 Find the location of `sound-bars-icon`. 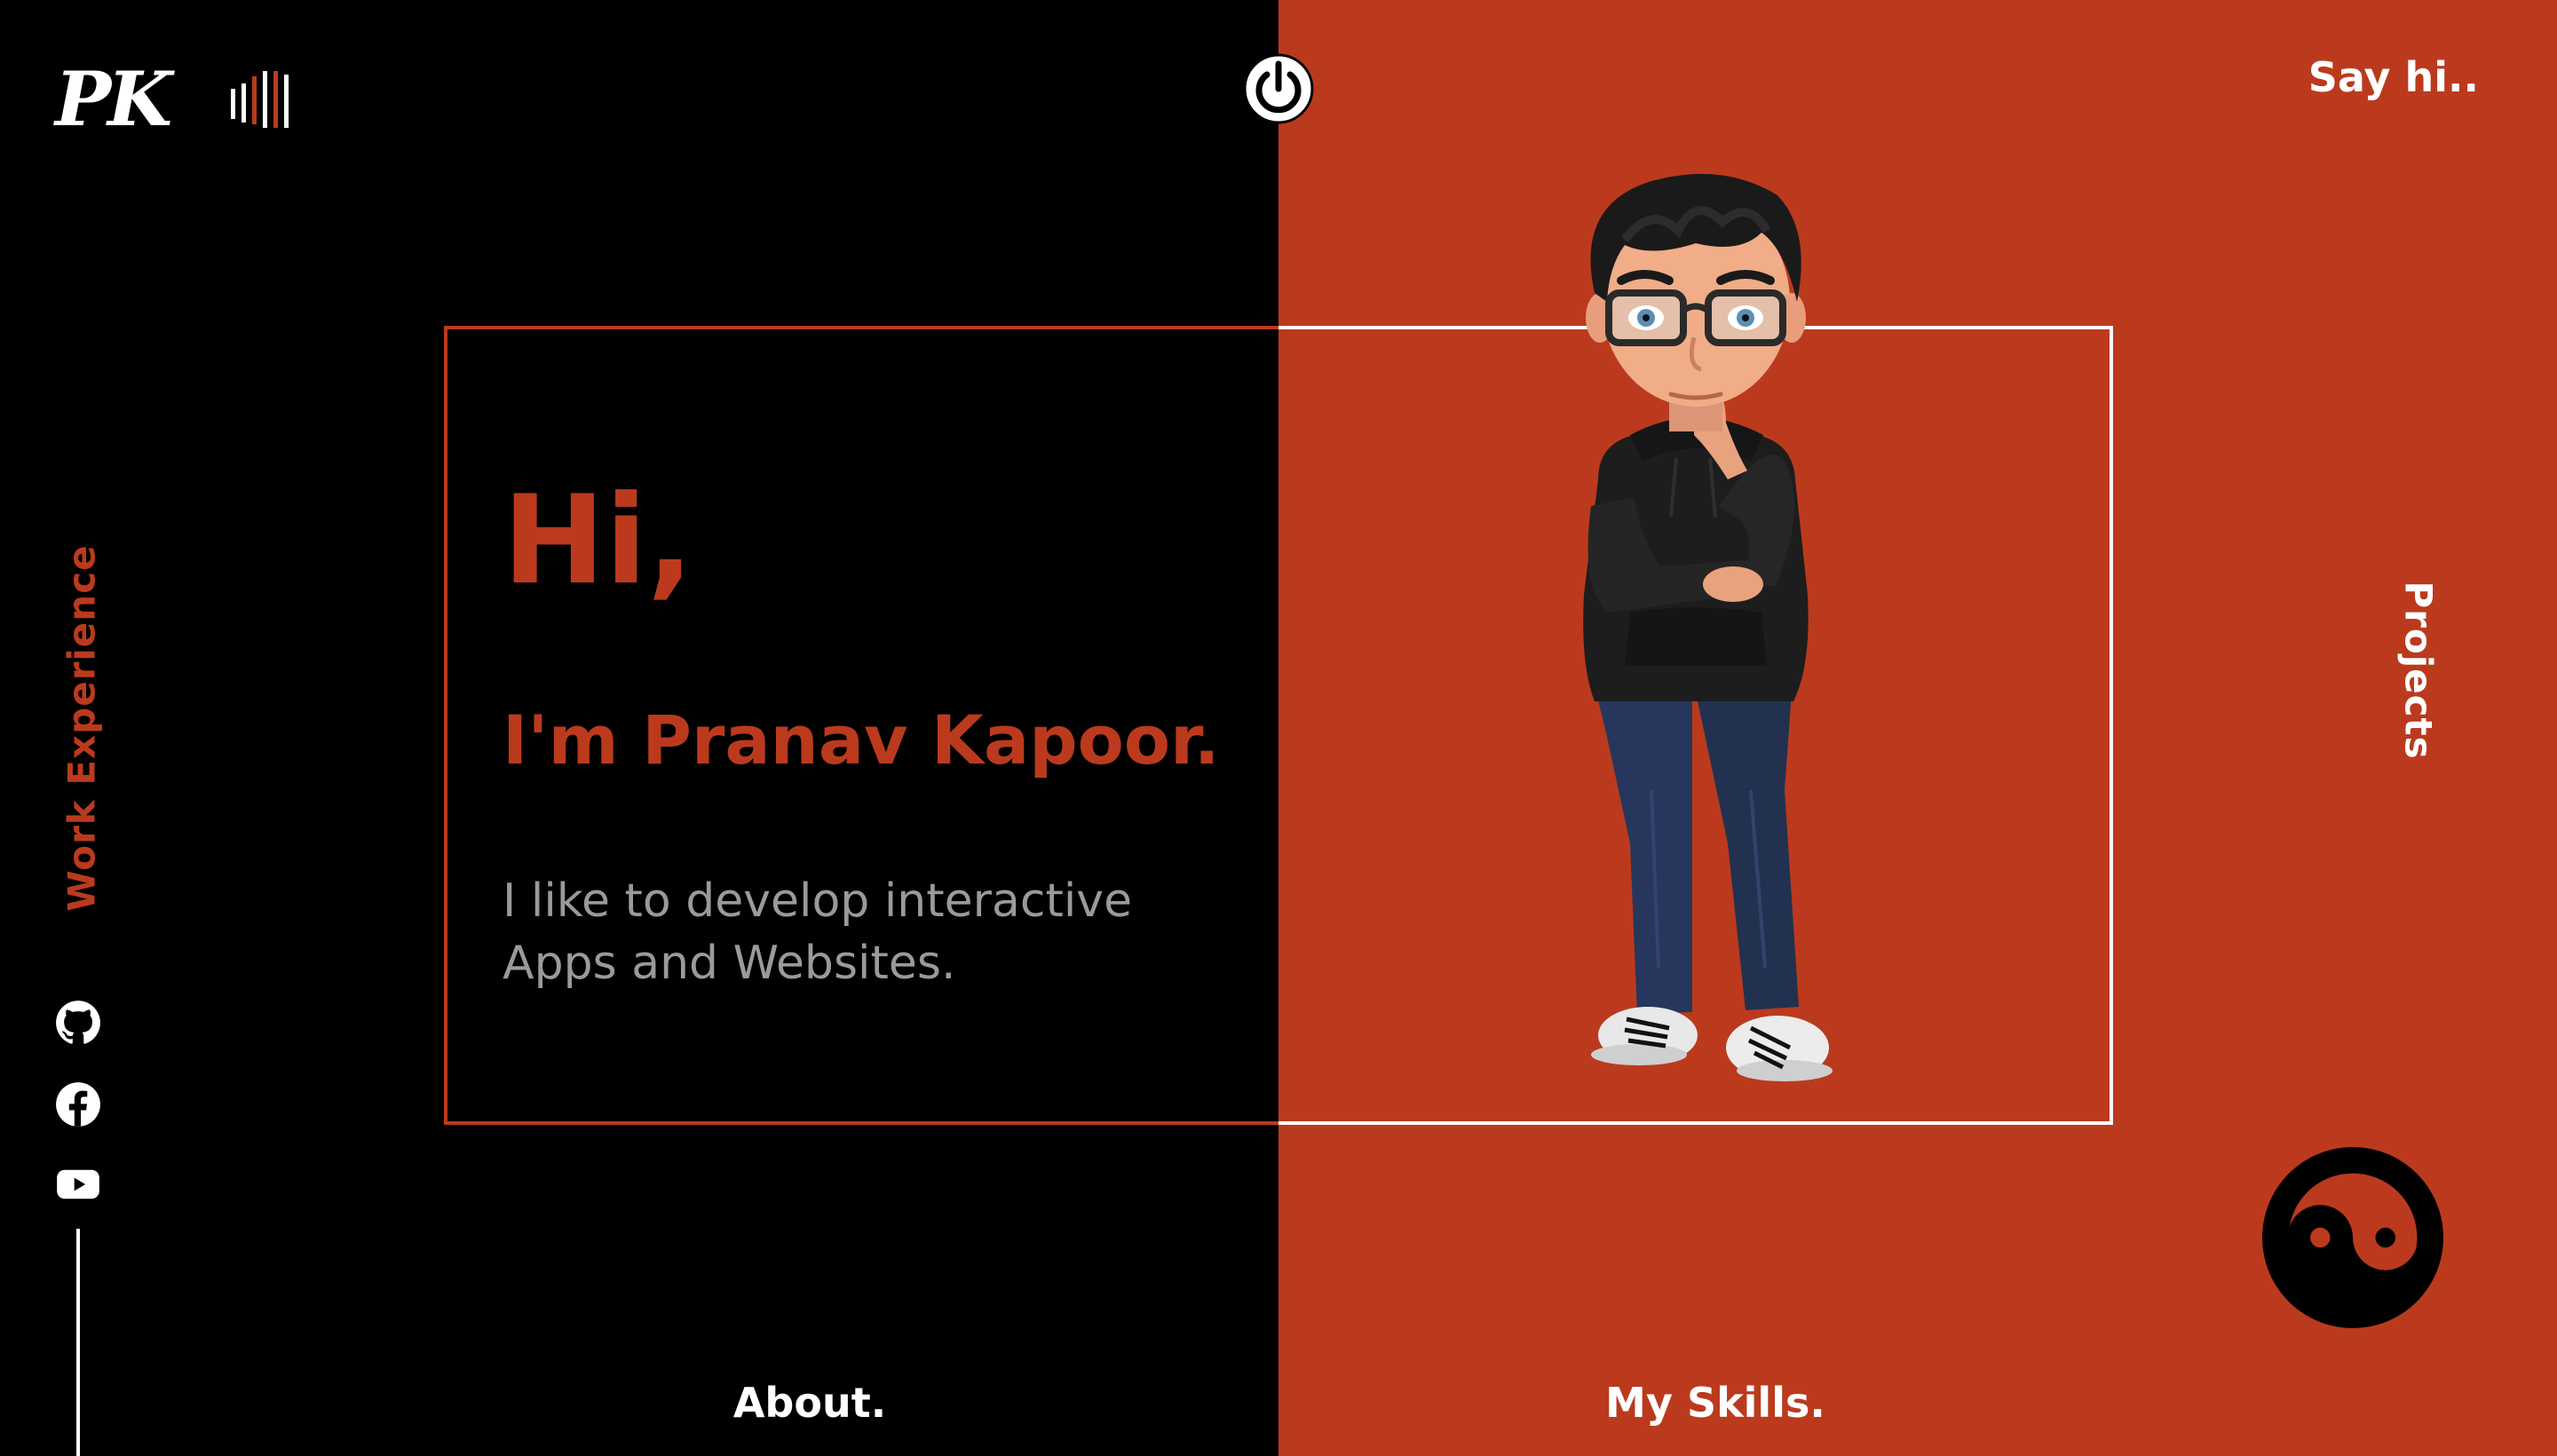

sound-bars-icon is located at coordinates (261, 99).